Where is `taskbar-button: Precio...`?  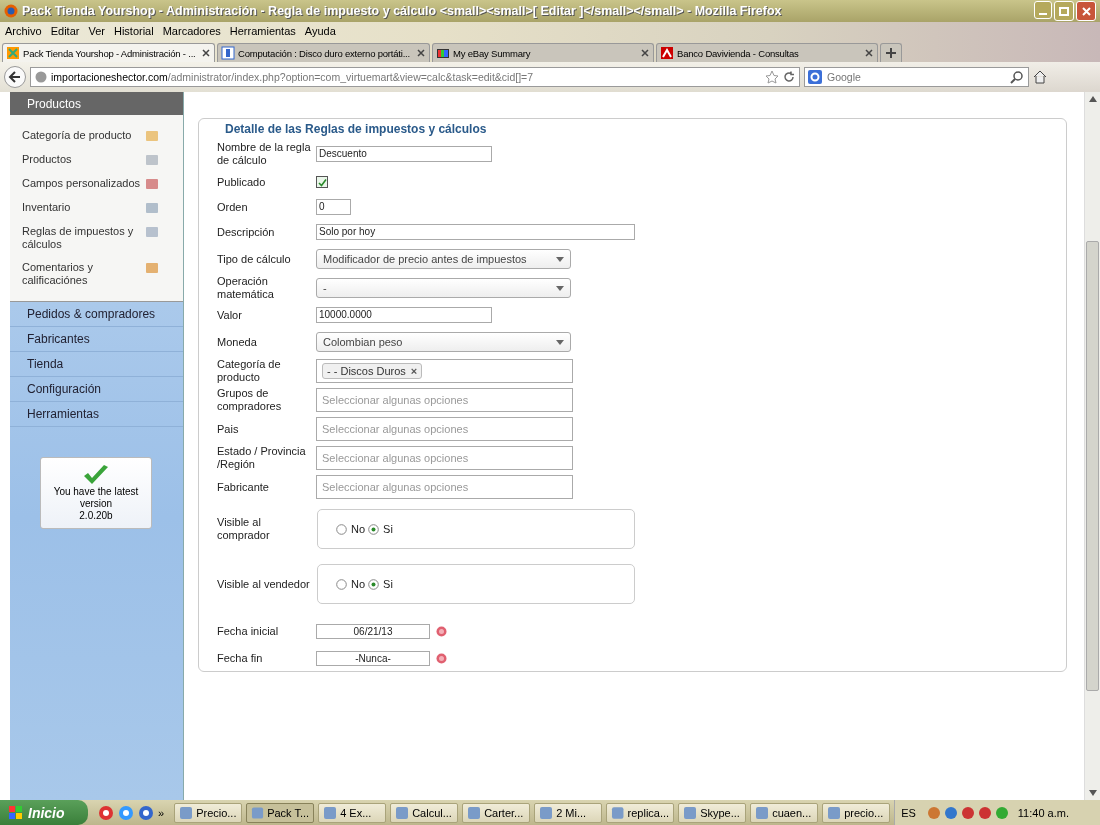
taskbar-button: Precio... is located at coordinates (208, 812).